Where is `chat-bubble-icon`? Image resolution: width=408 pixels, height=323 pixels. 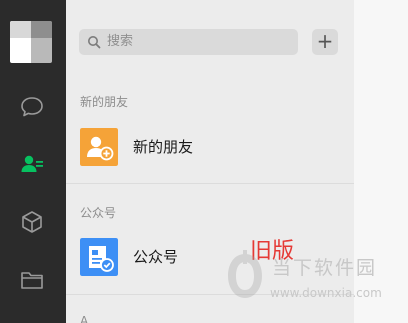 chat-bubble-icon is located at coordinates (32, 107).